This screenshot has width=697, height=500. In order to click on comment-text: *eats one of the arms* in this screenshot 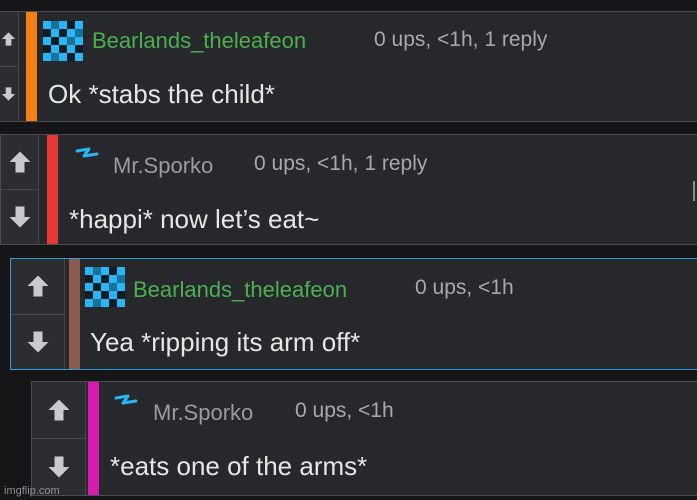, I will do `click(239, 466)`.